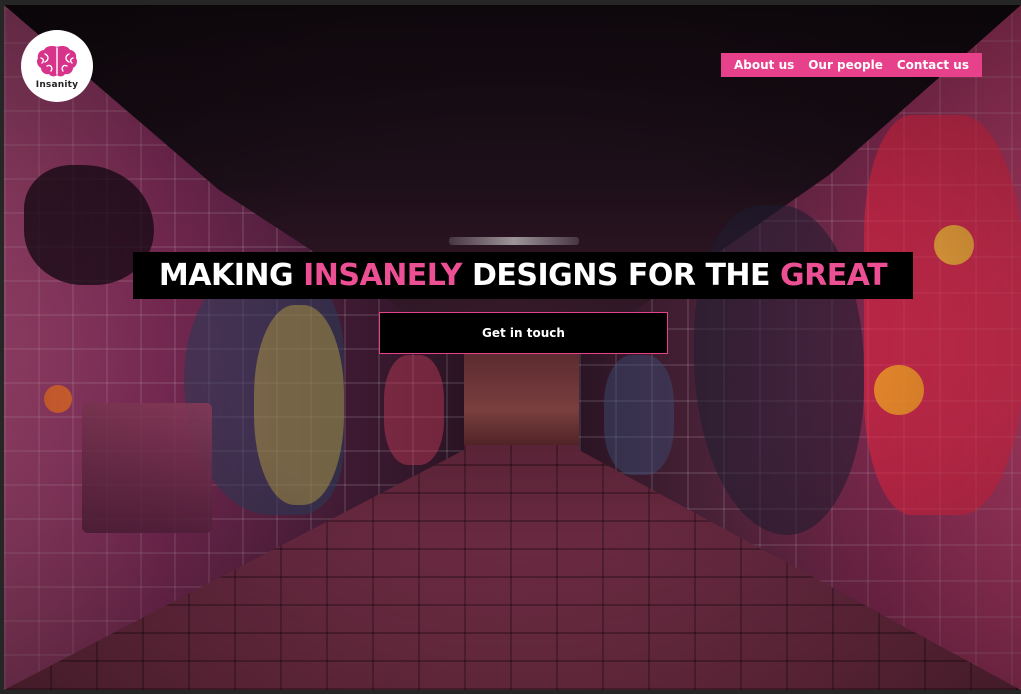 Image resolution: width=1021 pixels, height=694 pixels. I want to click on headline-part-great: GREAT, so click(834, 275).